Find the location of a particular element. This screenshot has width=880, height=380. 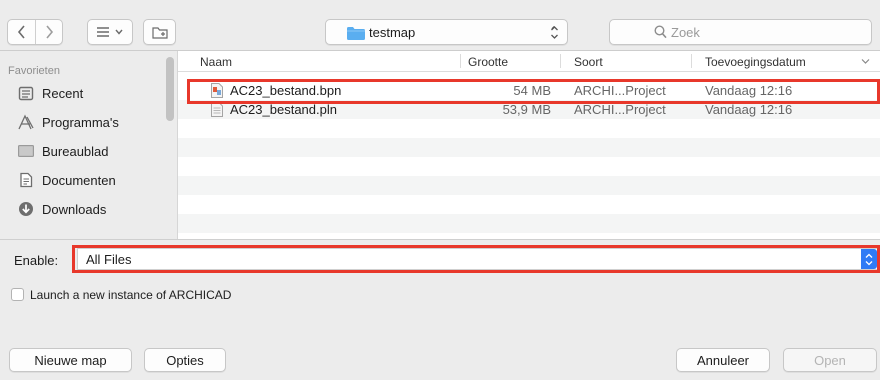

downloads-icon is located at coordinates (25, 209).